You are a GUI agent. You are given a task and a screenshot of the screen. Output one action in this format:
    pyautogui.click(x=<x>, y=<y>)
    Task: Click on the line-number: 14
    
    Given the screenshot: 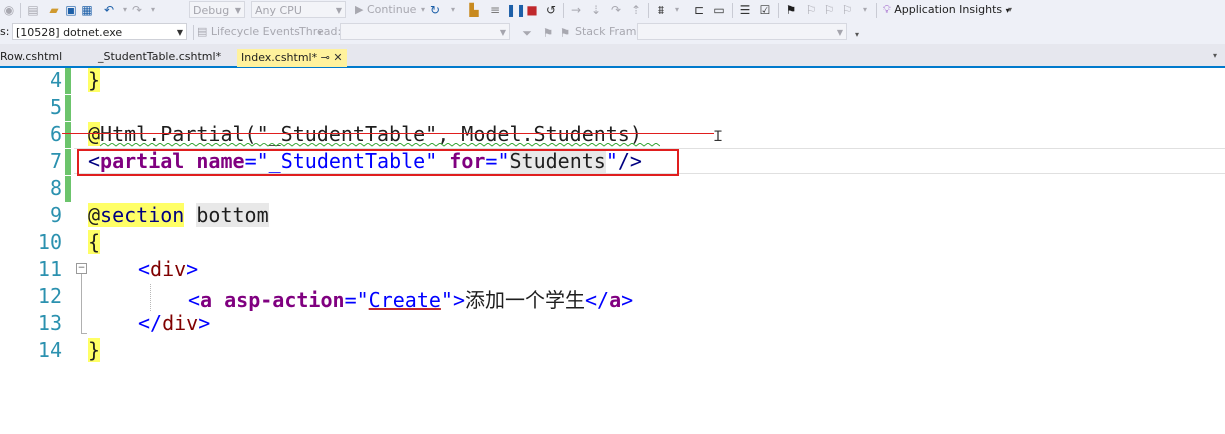 What is the action you would take?
    pyautogui.click(x=49, y=350)
    